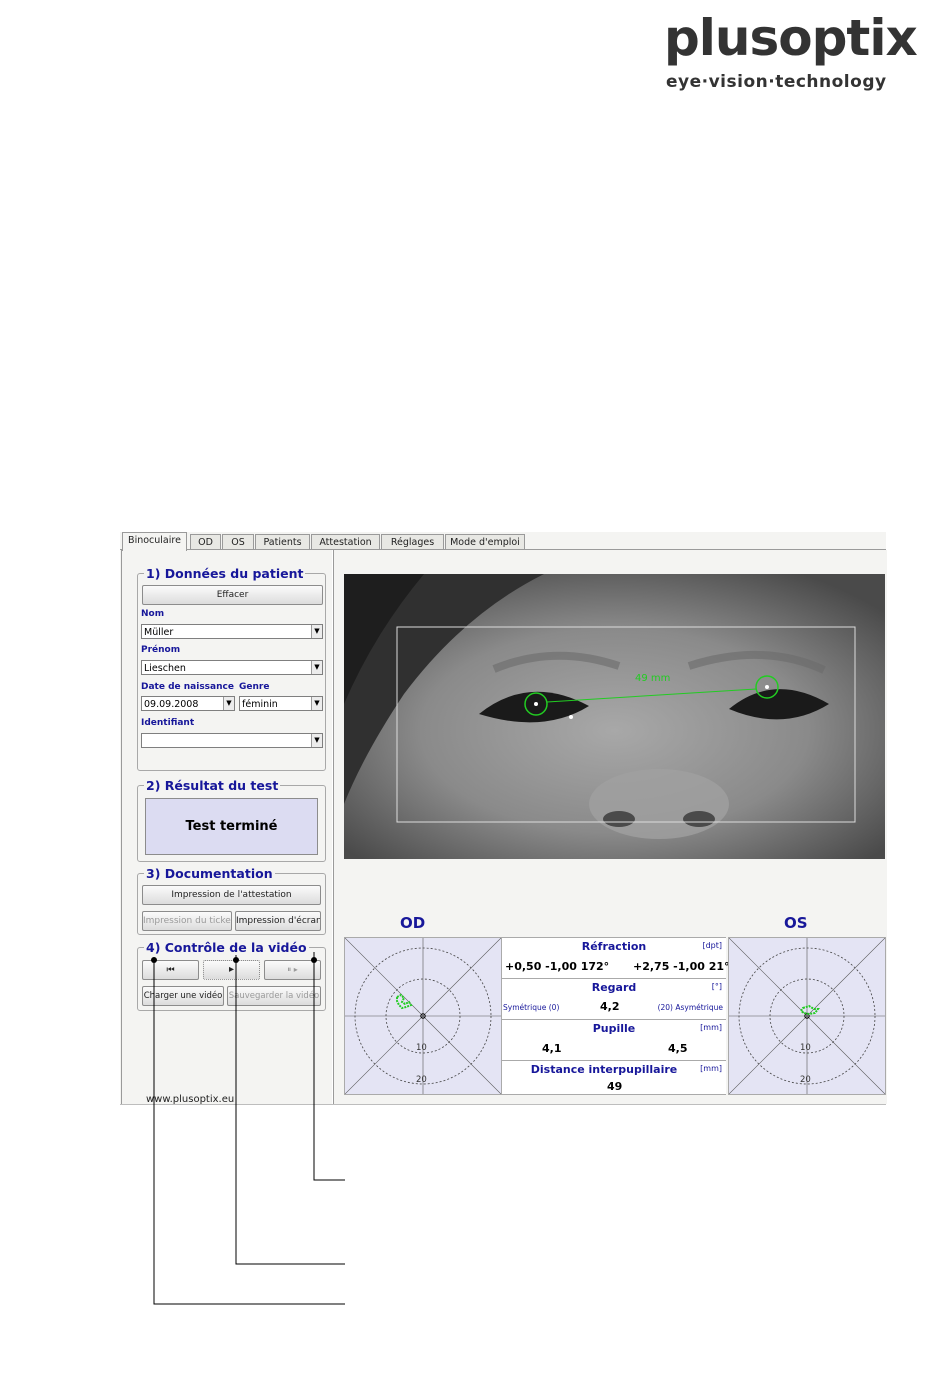 The image size is (950, 1397). Describe the element at coordinates (290, 1110) in the screenshot. I see `callout-play` at that location.